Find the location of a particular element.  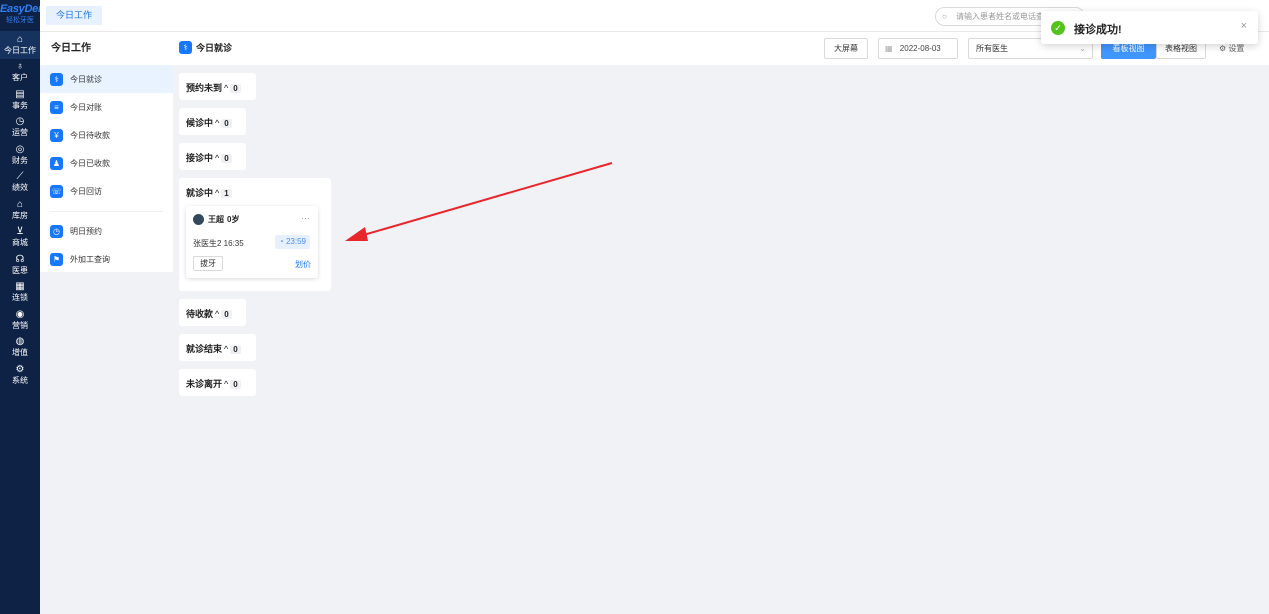

kanban-column: 就诊结束 ^ 0 is located at coordinates (217, 347).